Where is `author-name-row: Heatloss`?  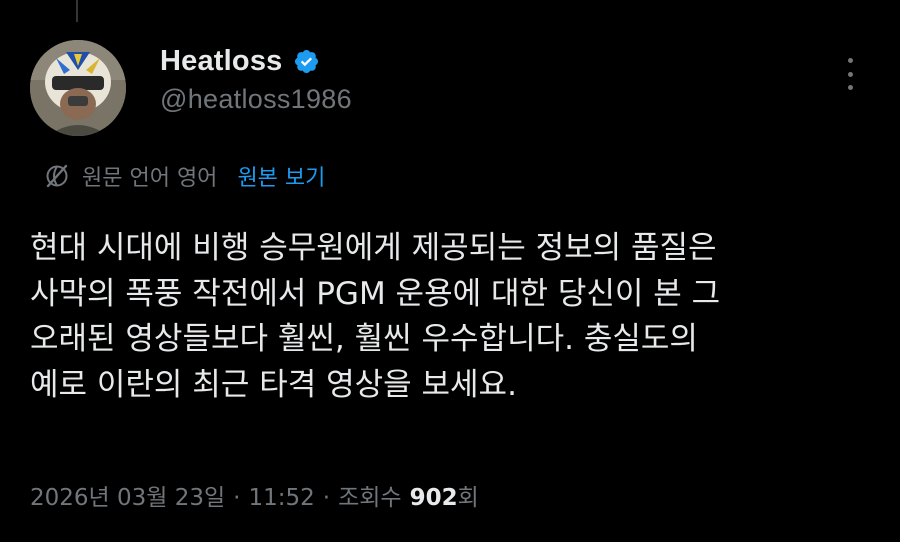
author-name-row: Heatloss is located at coordinates (256, 61).